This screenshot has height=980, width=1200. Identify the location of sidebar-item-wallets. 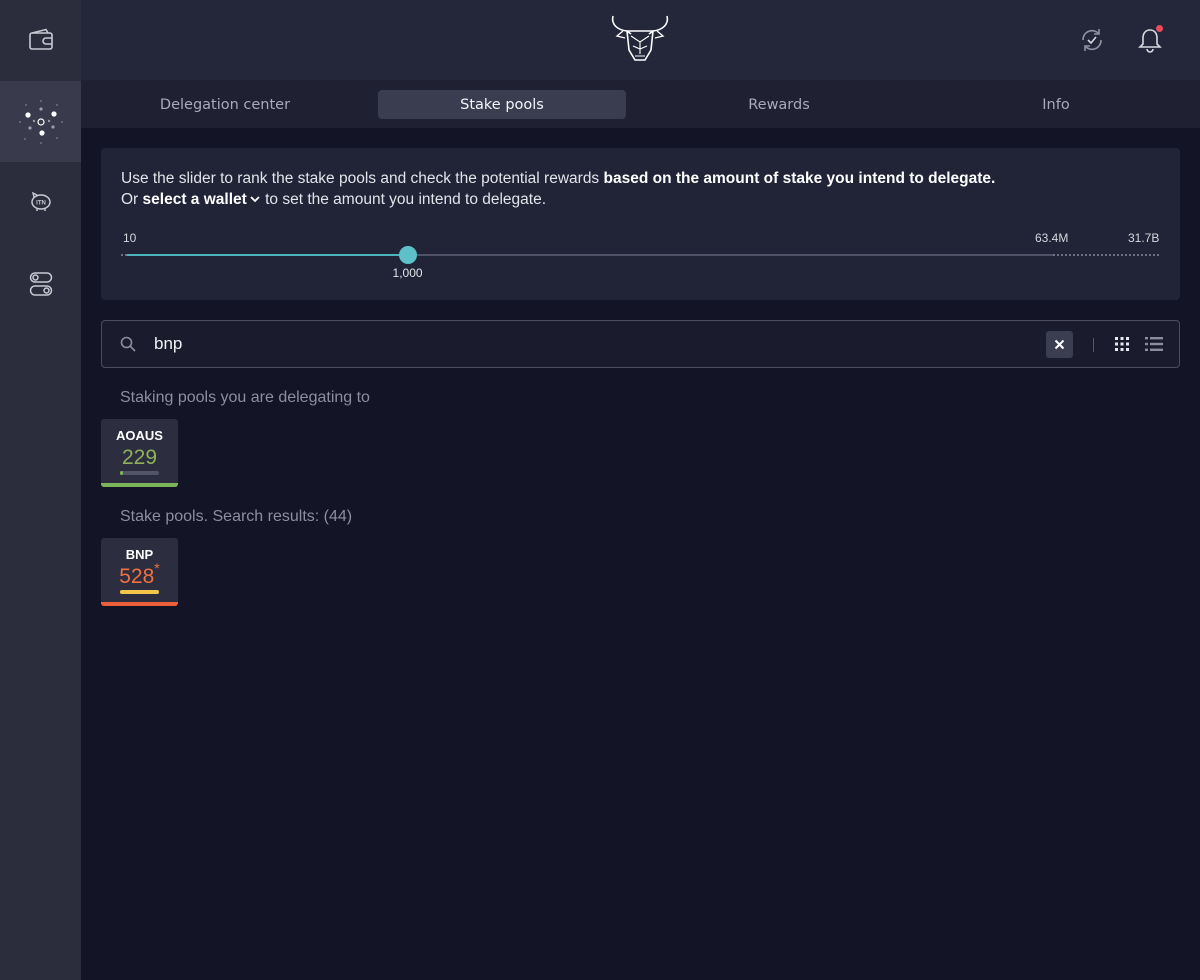
(40, 40).